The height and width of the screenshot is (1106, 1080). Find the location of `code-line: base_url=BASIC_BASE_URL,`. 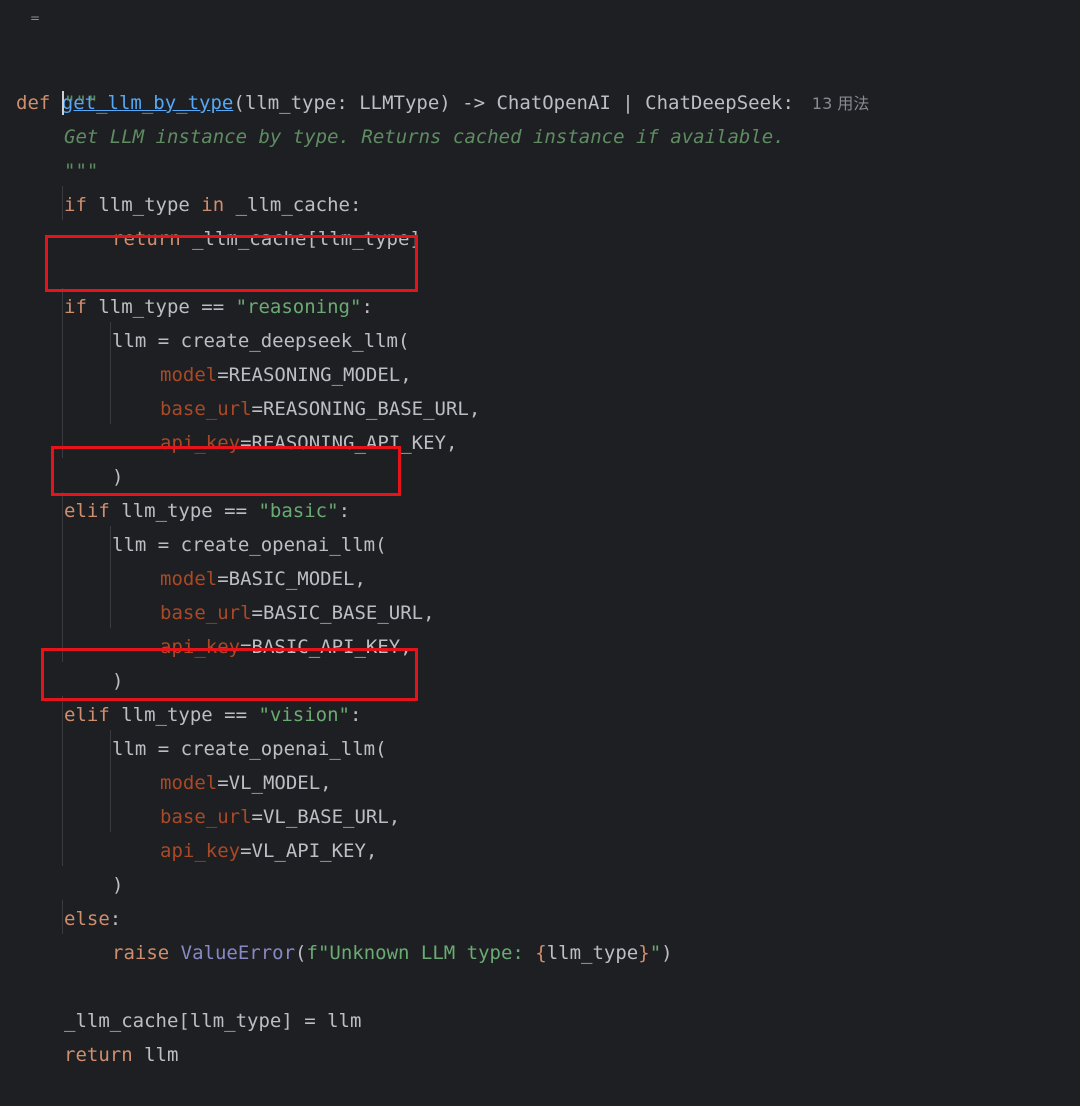

code-line: base_url=BASIC_BASE_URL, is located at coordinates (540, 593).